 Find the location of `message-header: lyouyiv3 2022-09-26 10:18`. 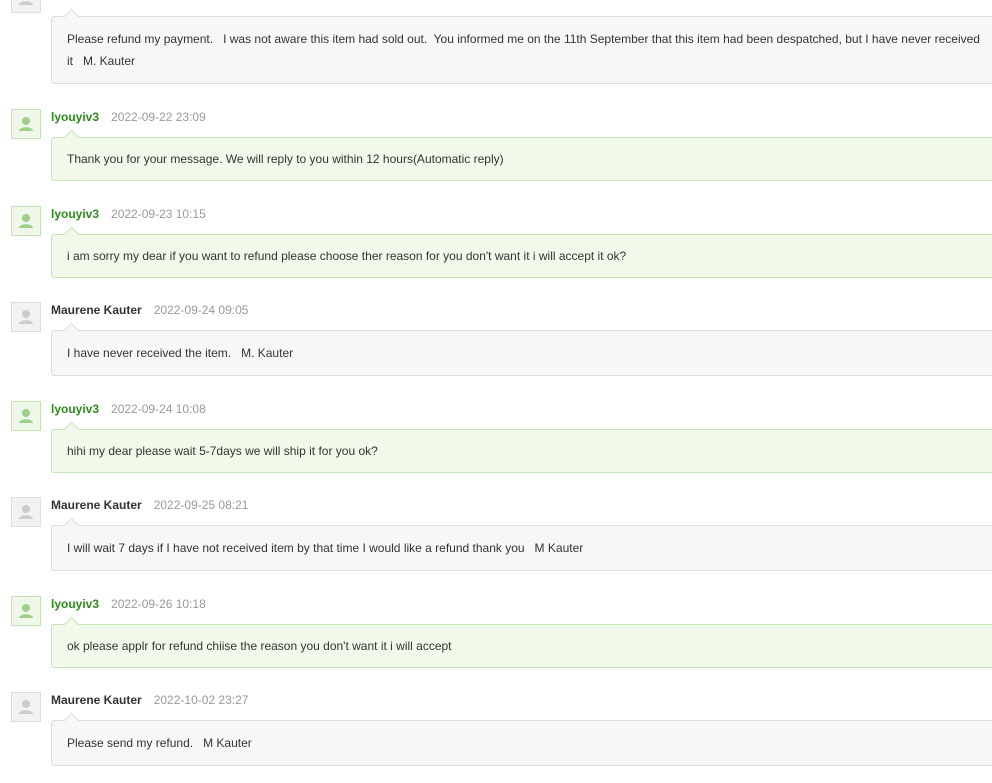

message-header: lyouyiv3 2022-09-26 10:18 is located at coordinates (128, 604).